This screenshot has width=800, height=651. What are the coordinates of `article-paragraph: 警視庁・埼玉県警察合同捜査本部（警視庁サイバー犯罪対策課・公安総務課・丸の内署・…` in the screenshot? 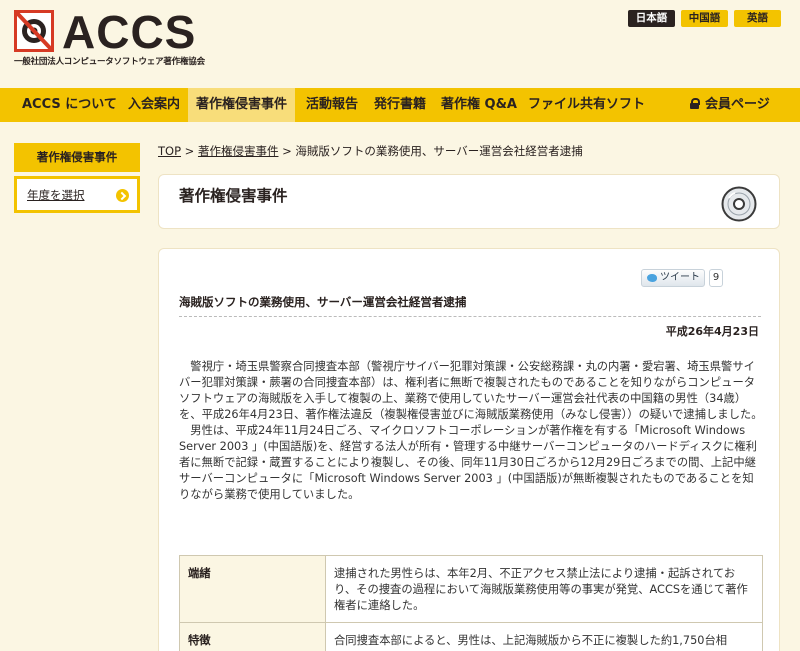 It's located at (471, 390).